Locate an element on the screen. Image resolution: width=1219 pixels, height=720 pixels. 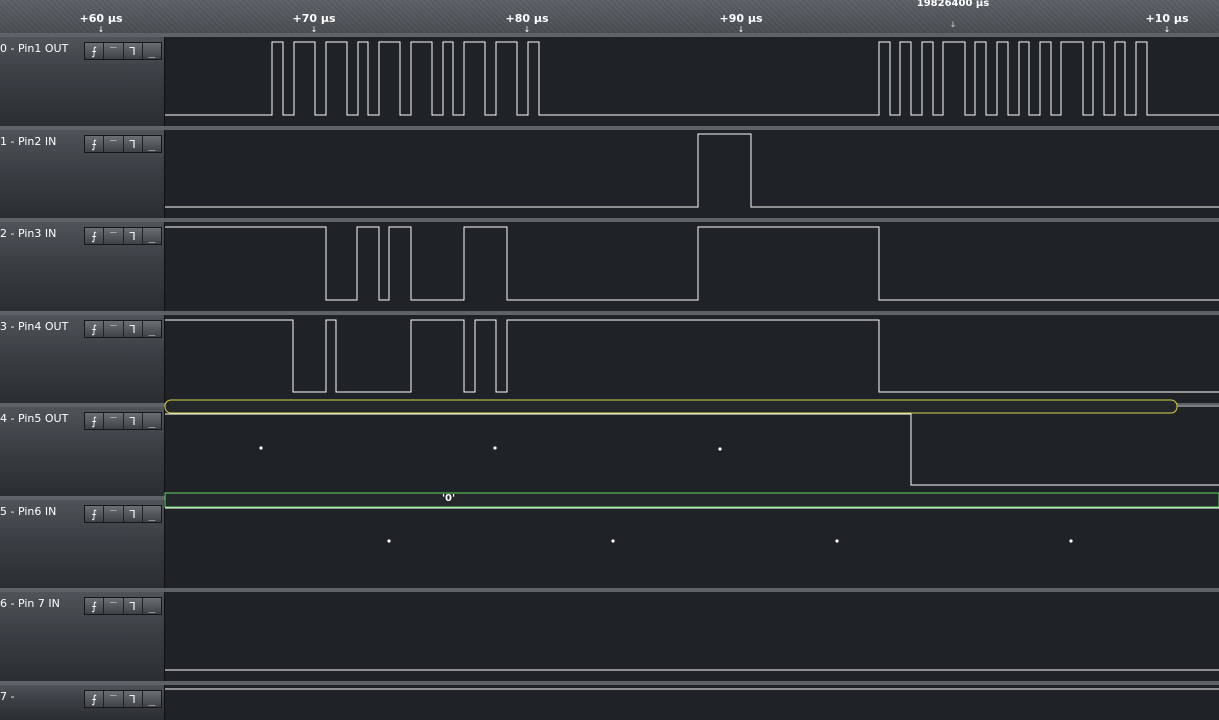
time-tick-label: +90 µs is located at coordinates (741, 18).